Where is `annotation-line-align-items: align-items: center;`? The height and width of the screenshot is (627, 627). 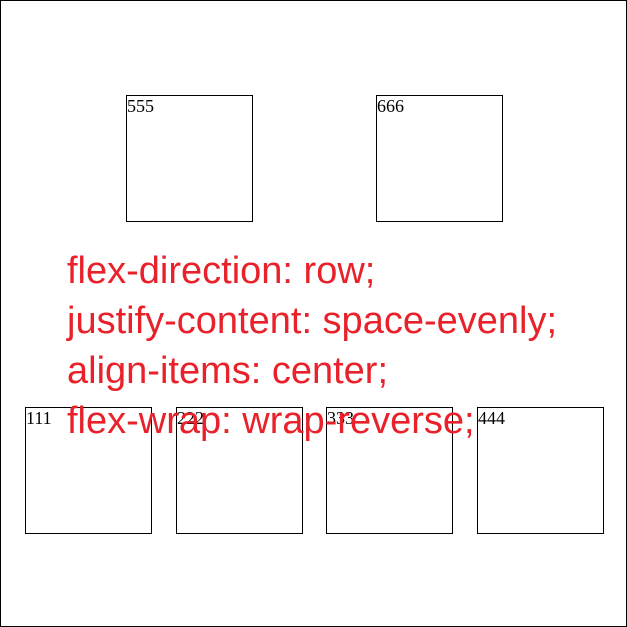 annotation-line-align-items: align-items: center; is located at coordinates (228, 371).